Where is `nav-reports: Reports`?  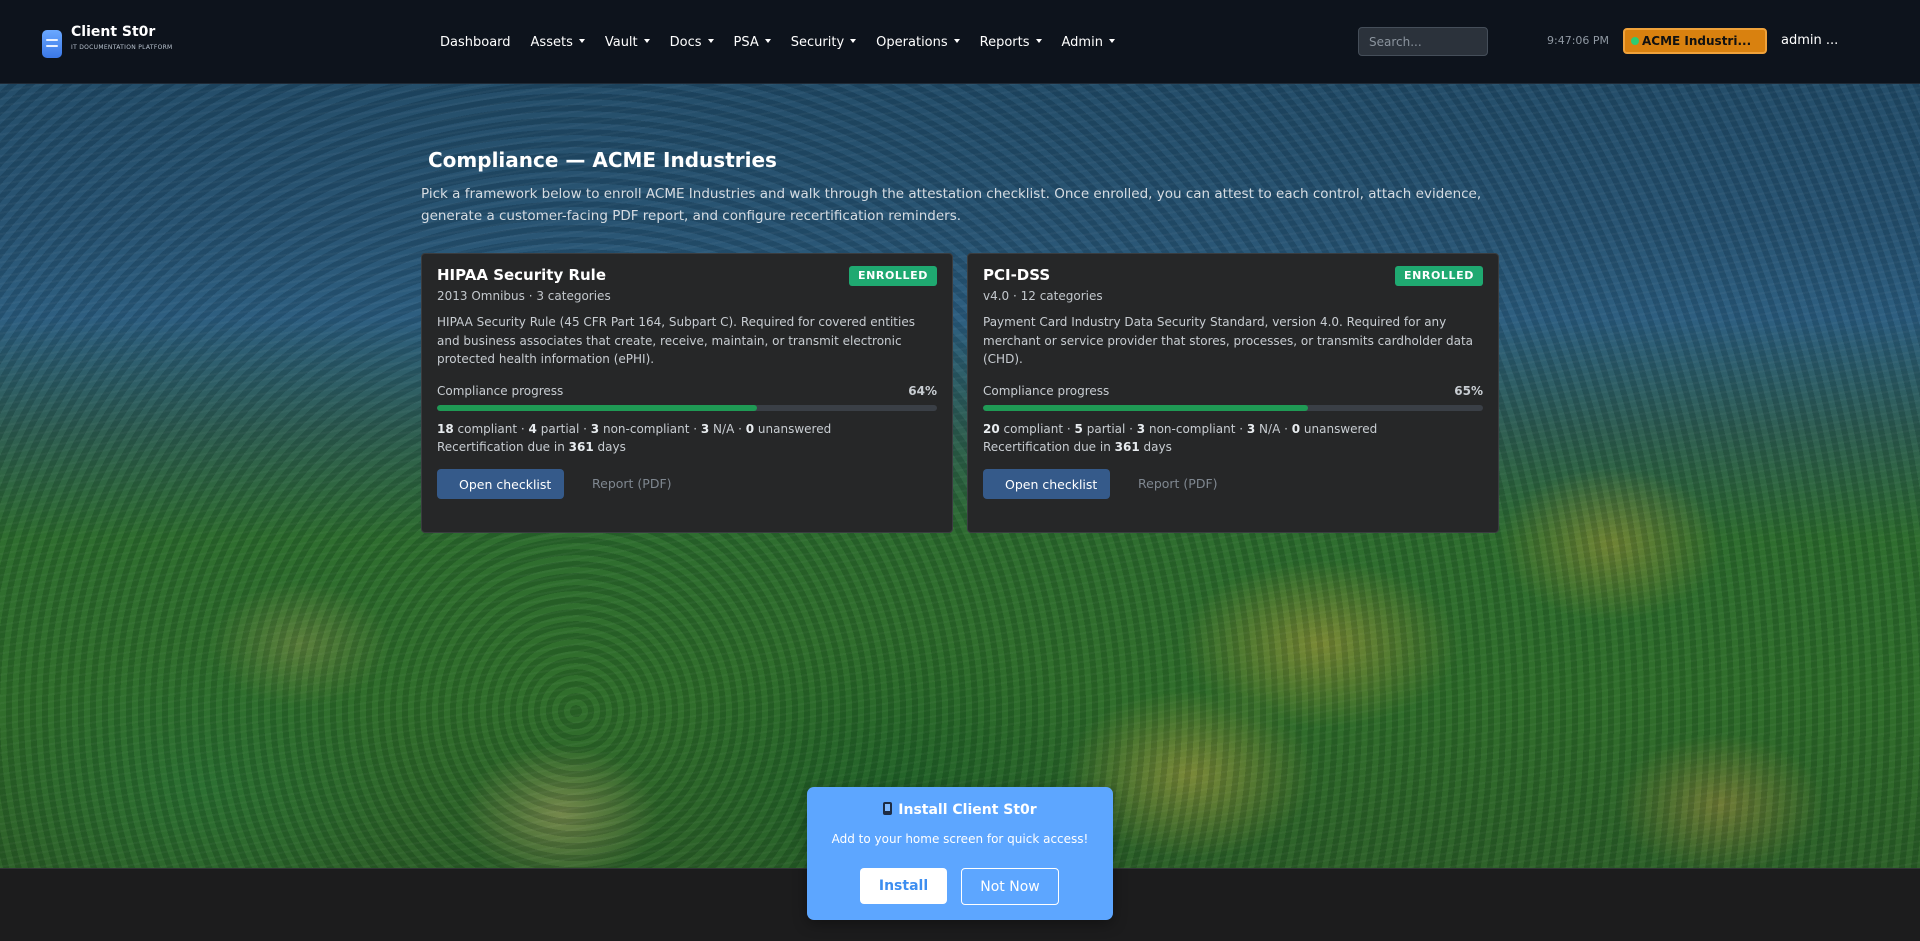 nav-reports: Reports is located at coordinates (1011, 42).